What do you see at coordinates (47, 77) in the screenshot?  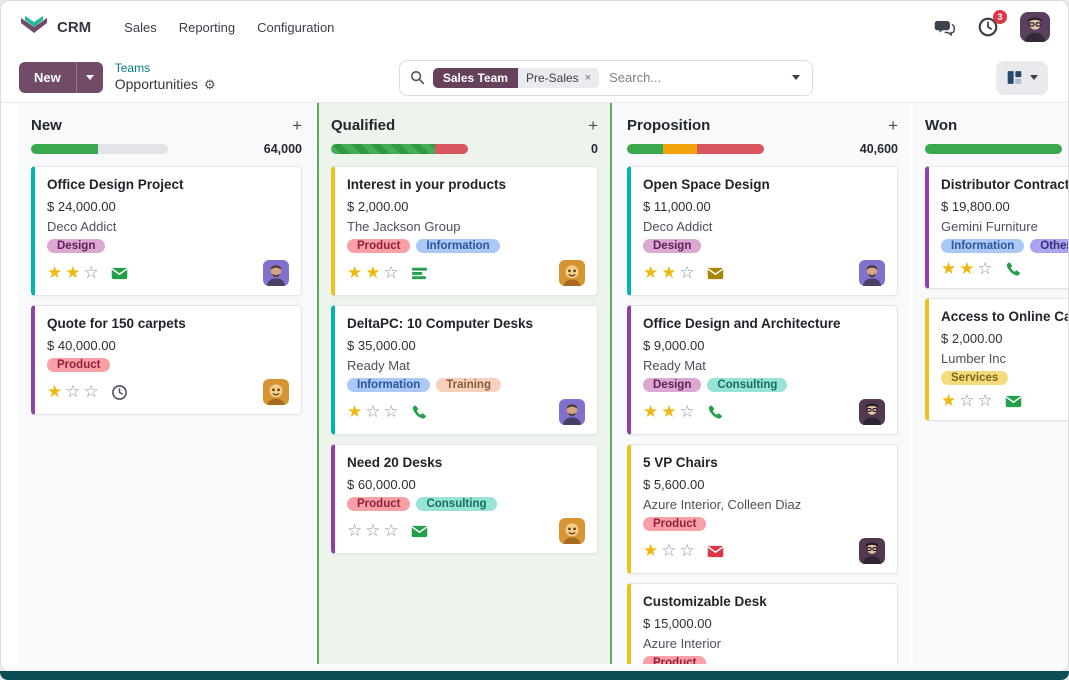 I see `new-button: New` at bounding box center [47, 77].